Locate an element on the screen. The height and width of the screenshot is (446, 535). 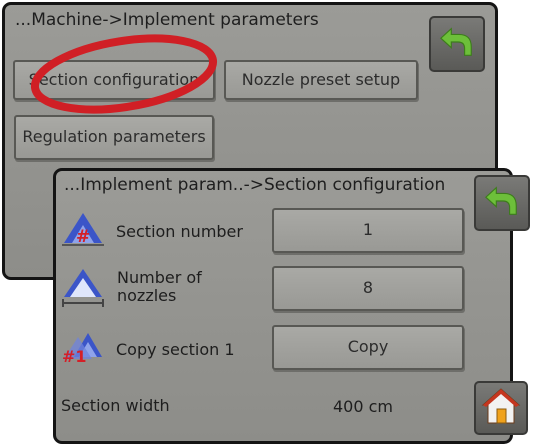
copy-section-icon: #1 is located at coordinates (83, 349).